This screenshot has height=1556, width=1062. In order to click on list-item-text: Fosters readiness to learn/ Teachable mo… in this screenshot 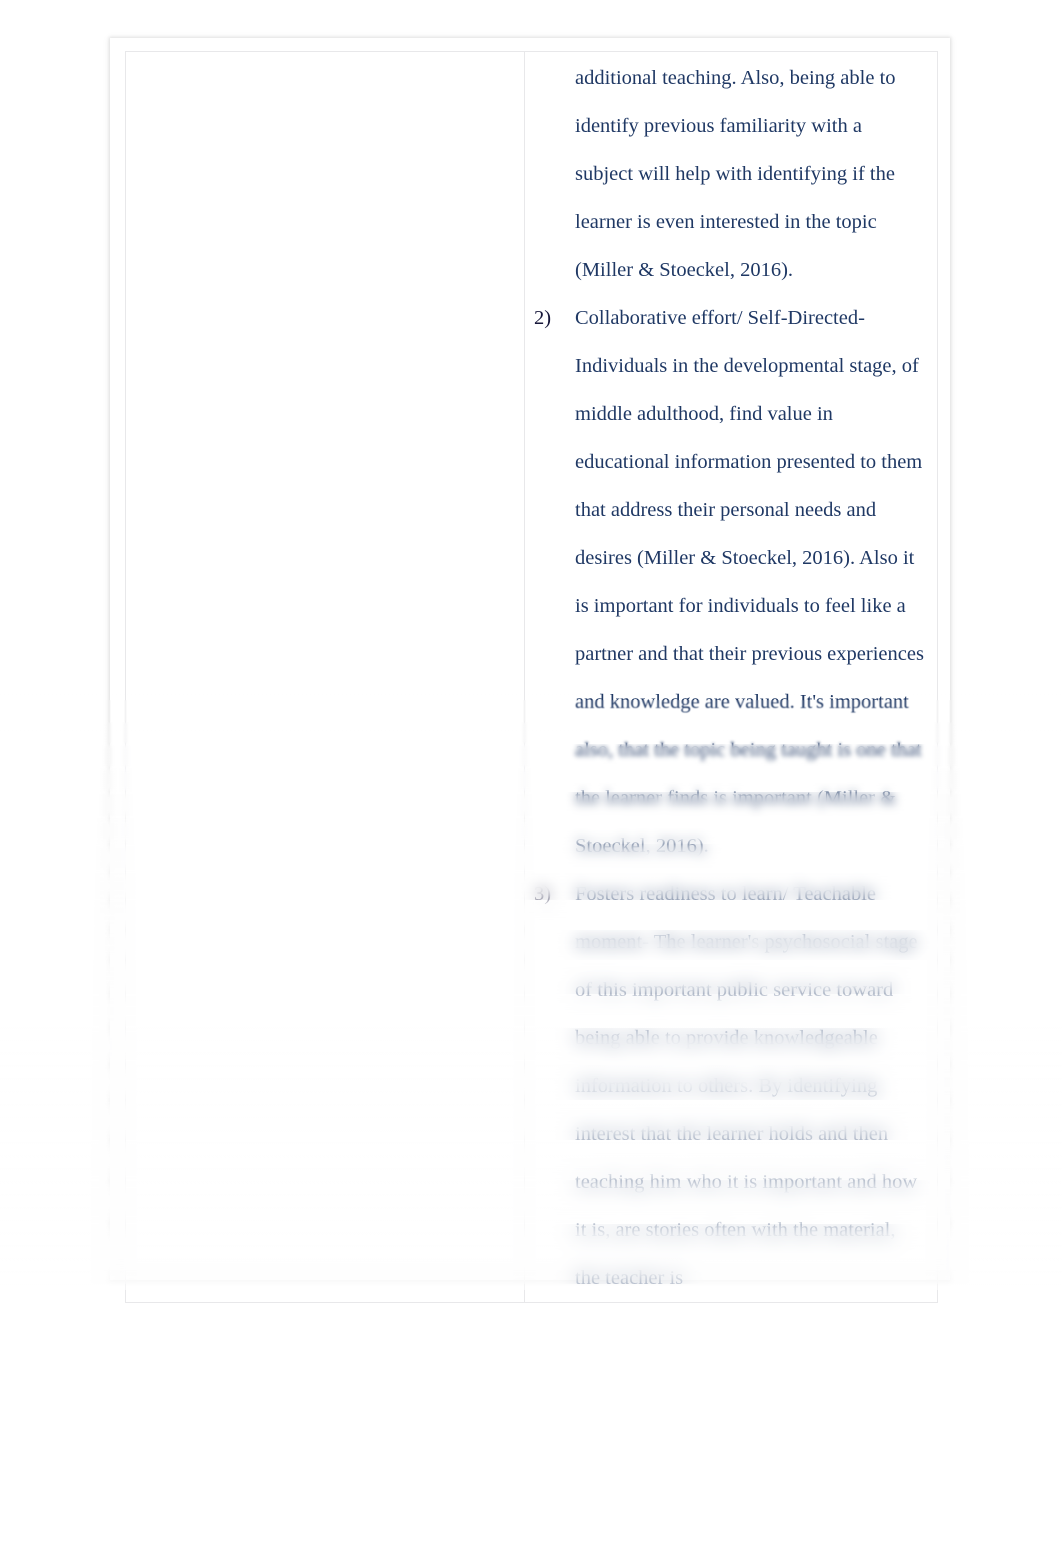, I will do `click(746, 1086)`.